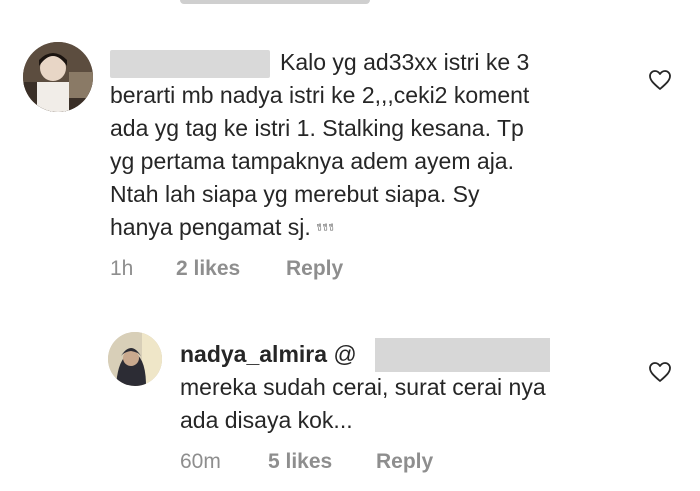  Describe the element at coordinates (462, 355) in the screenshot. I see `redacted-mention` at that location.